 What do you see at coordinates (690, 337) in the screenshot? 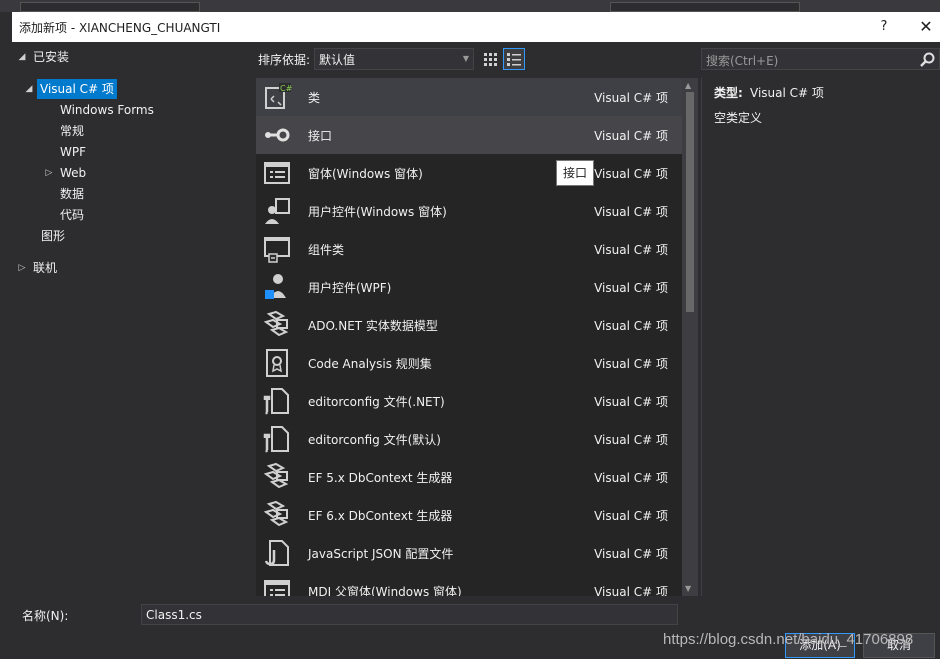
I see `list-scrollbar: ▲ ▼` at bounding box center [690, 337].